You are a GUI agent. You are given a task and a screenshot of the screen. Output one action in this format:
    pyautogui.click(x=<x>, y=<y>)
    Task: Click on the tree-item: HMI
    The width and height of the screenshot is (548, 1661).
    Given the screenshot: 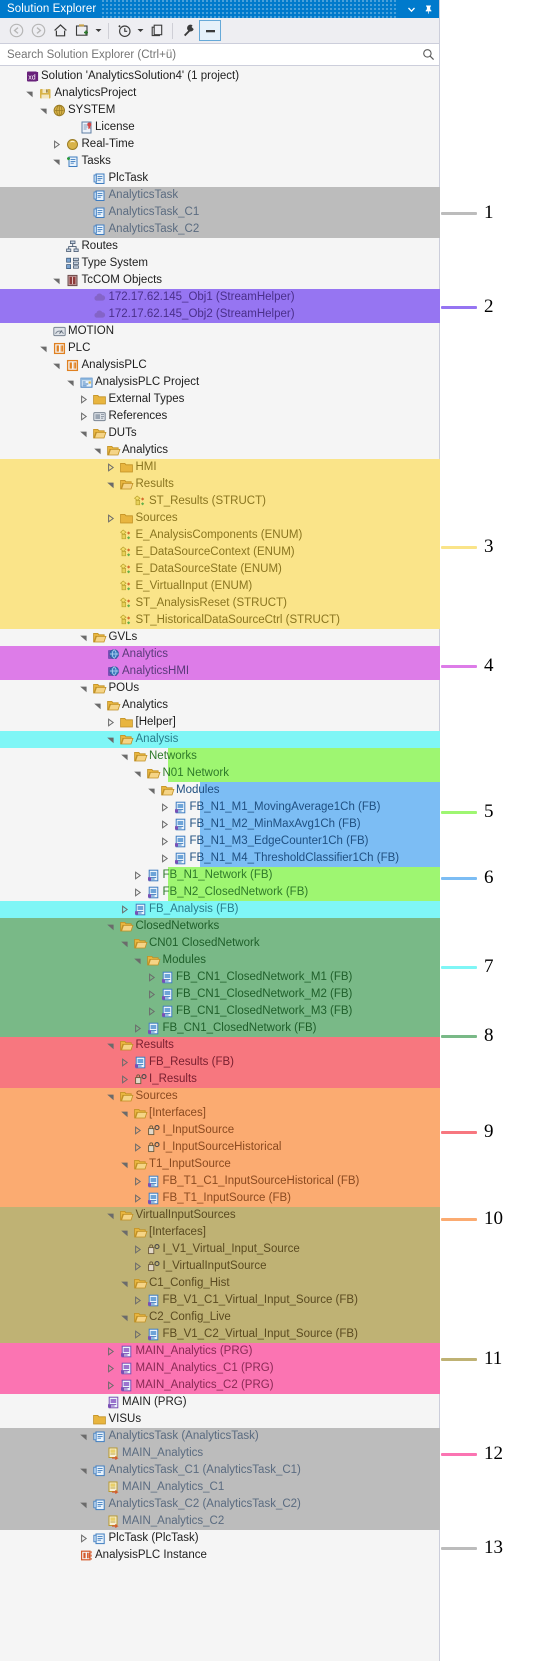 What is the action you would take?
    pyautogui.click(x=220, y=467)
    